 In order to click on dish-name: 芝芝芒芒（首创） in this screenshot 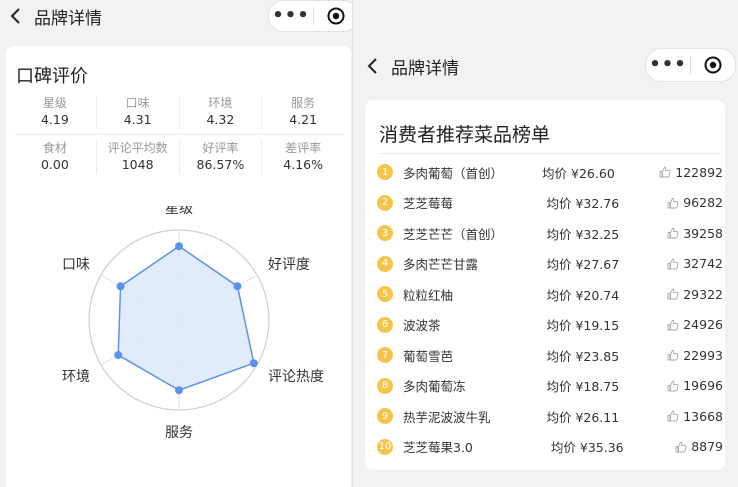, I will do `click(453, 234)`.